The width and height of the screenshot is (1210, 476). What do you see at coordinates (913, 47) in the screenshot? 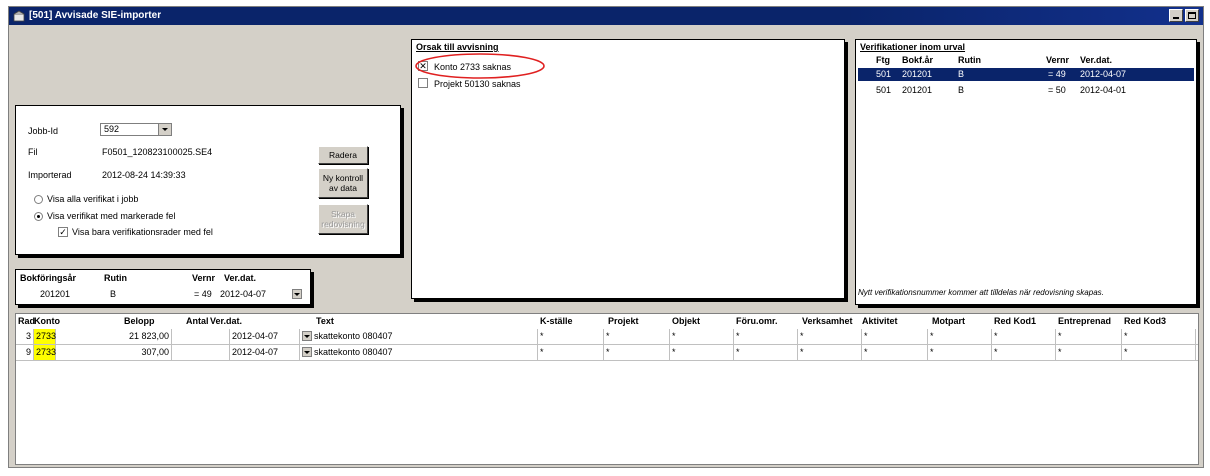
I see `verifikationer-title: Verifikationer inom urval` at bounding box center [913, 47].